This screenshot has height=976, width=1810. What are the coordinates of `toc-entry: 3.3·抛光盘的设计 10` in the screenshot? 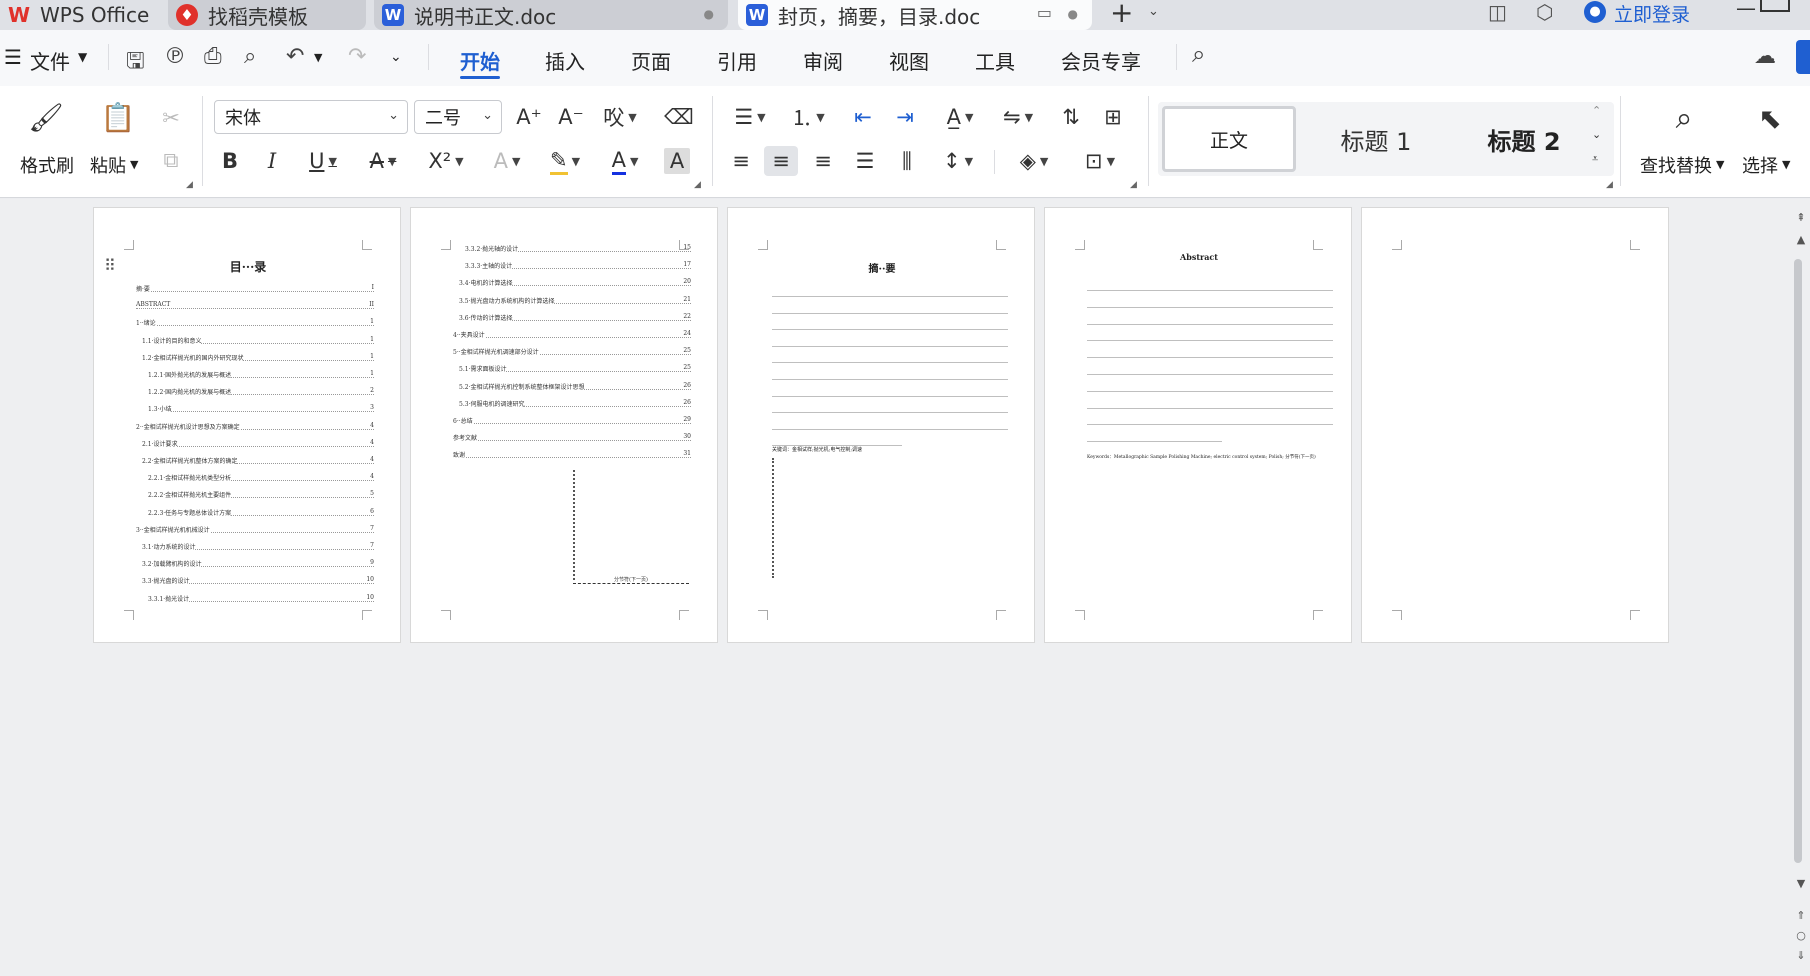 It's located at (258, 581).